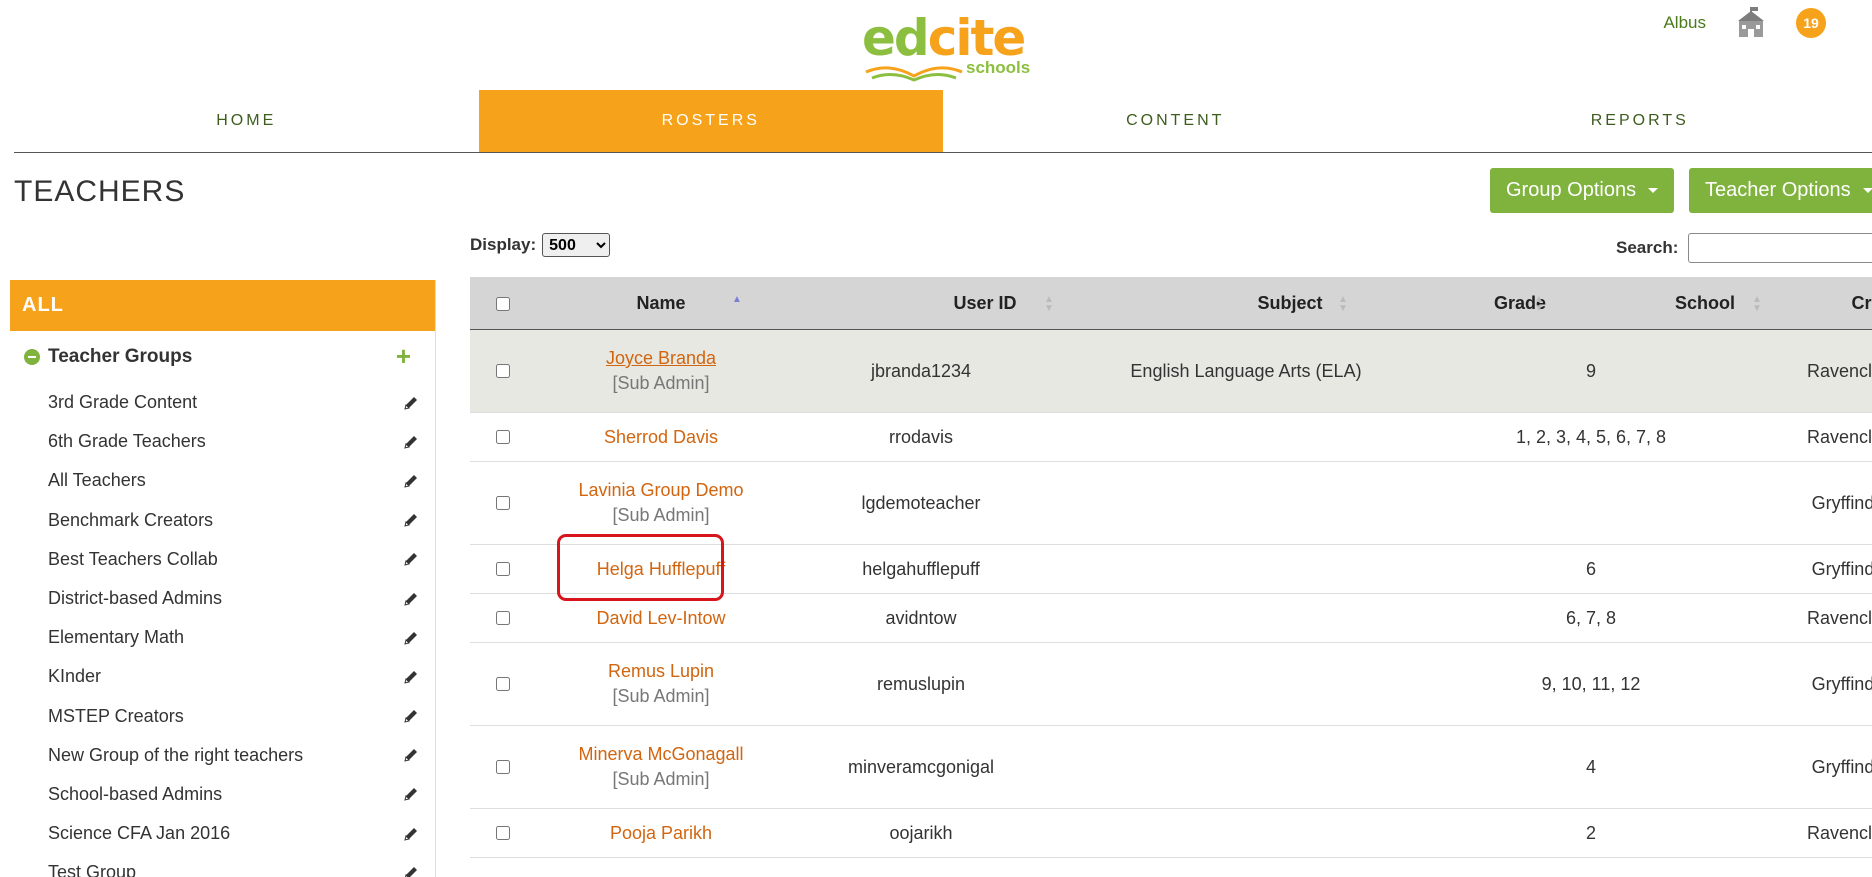  I want to click on teacher-name-link: David Lev-Intow, so click(660, 618).